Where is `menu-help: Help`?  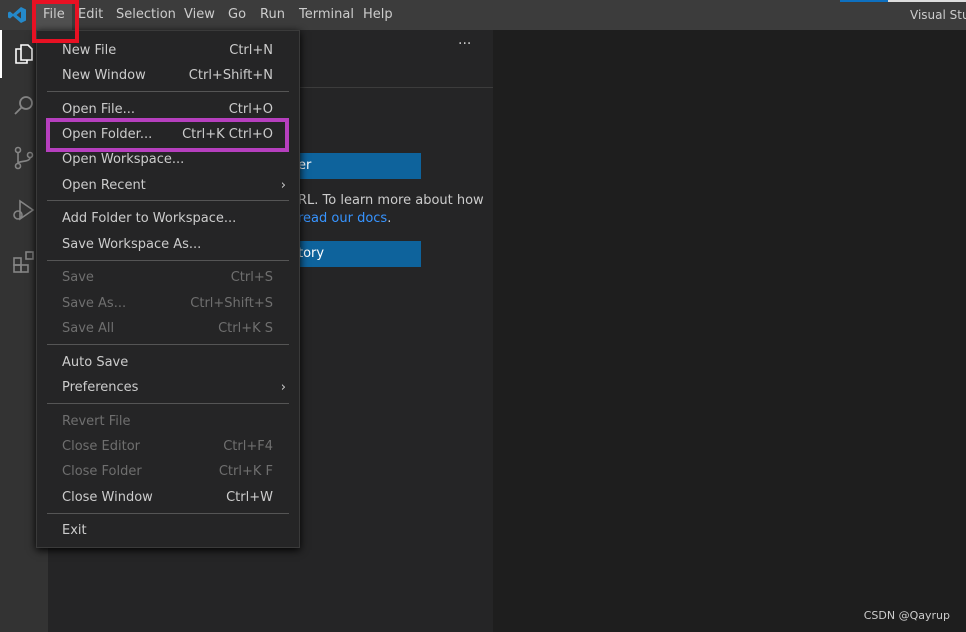 menu-help: Help is located at coordinates (378, 15).